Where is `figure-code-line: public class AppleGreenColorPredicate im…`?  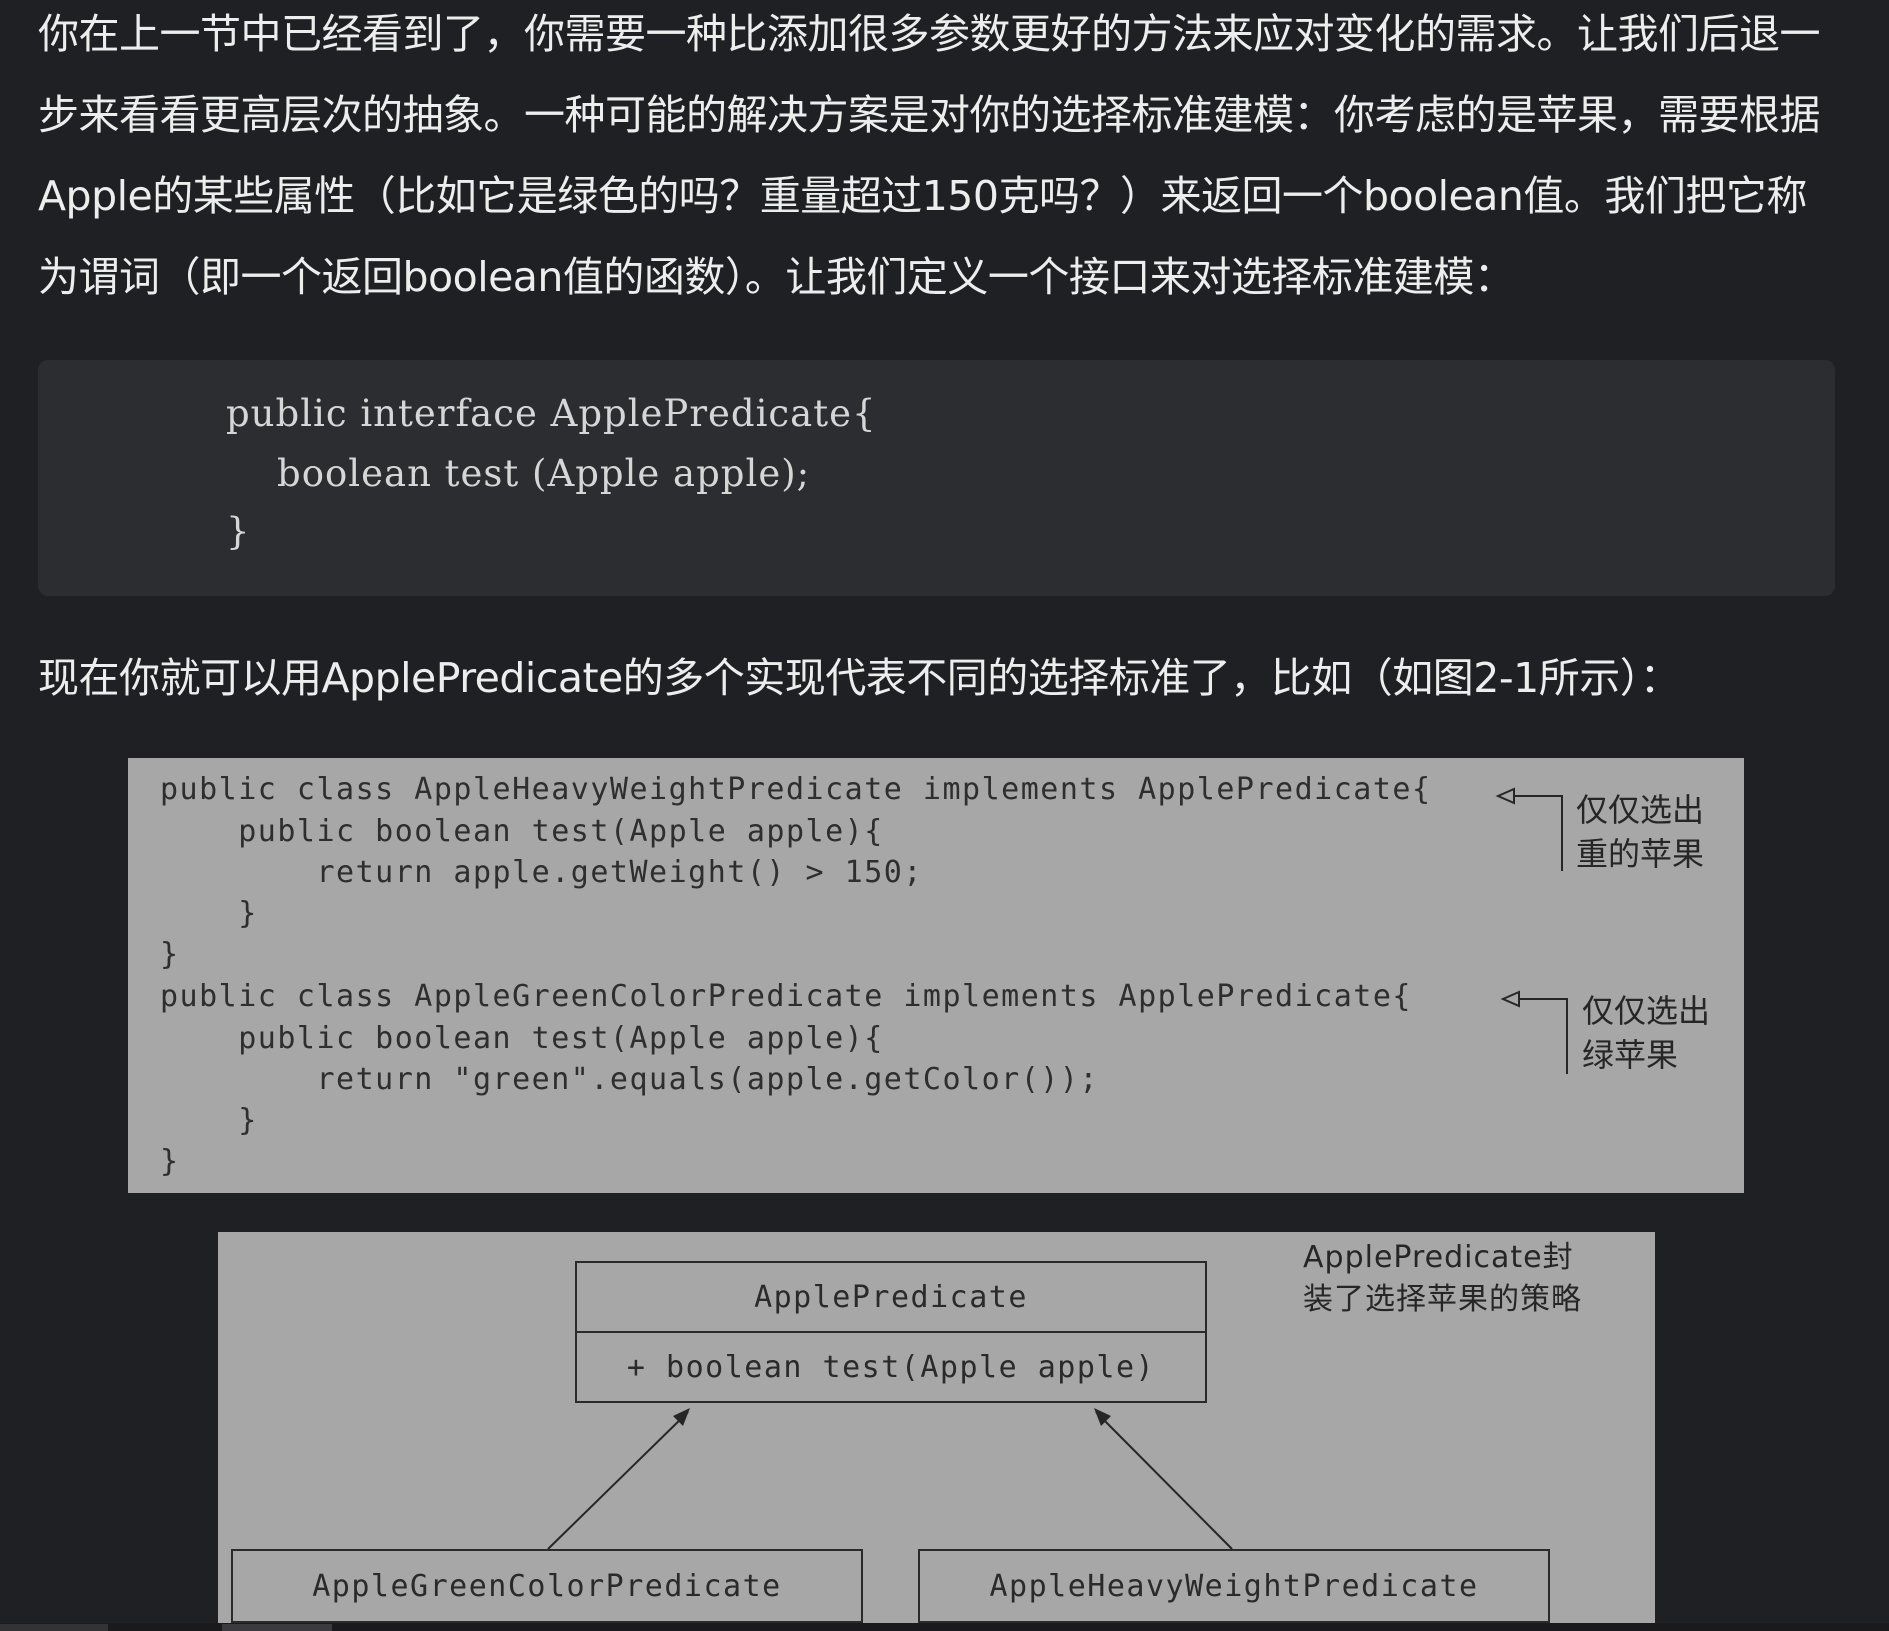 figure-code-line: public class AppleGreenColorPredicate im… is located at coordinates (786, 996).